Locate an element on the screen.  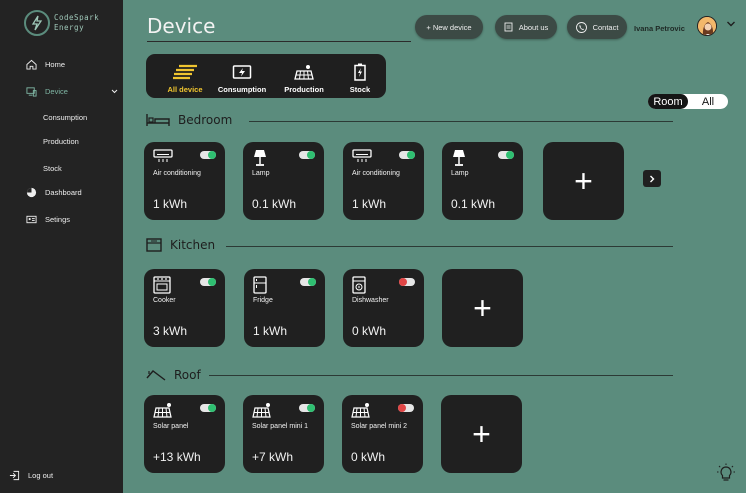
toggle-all: All is located at coordinates (708, 101).